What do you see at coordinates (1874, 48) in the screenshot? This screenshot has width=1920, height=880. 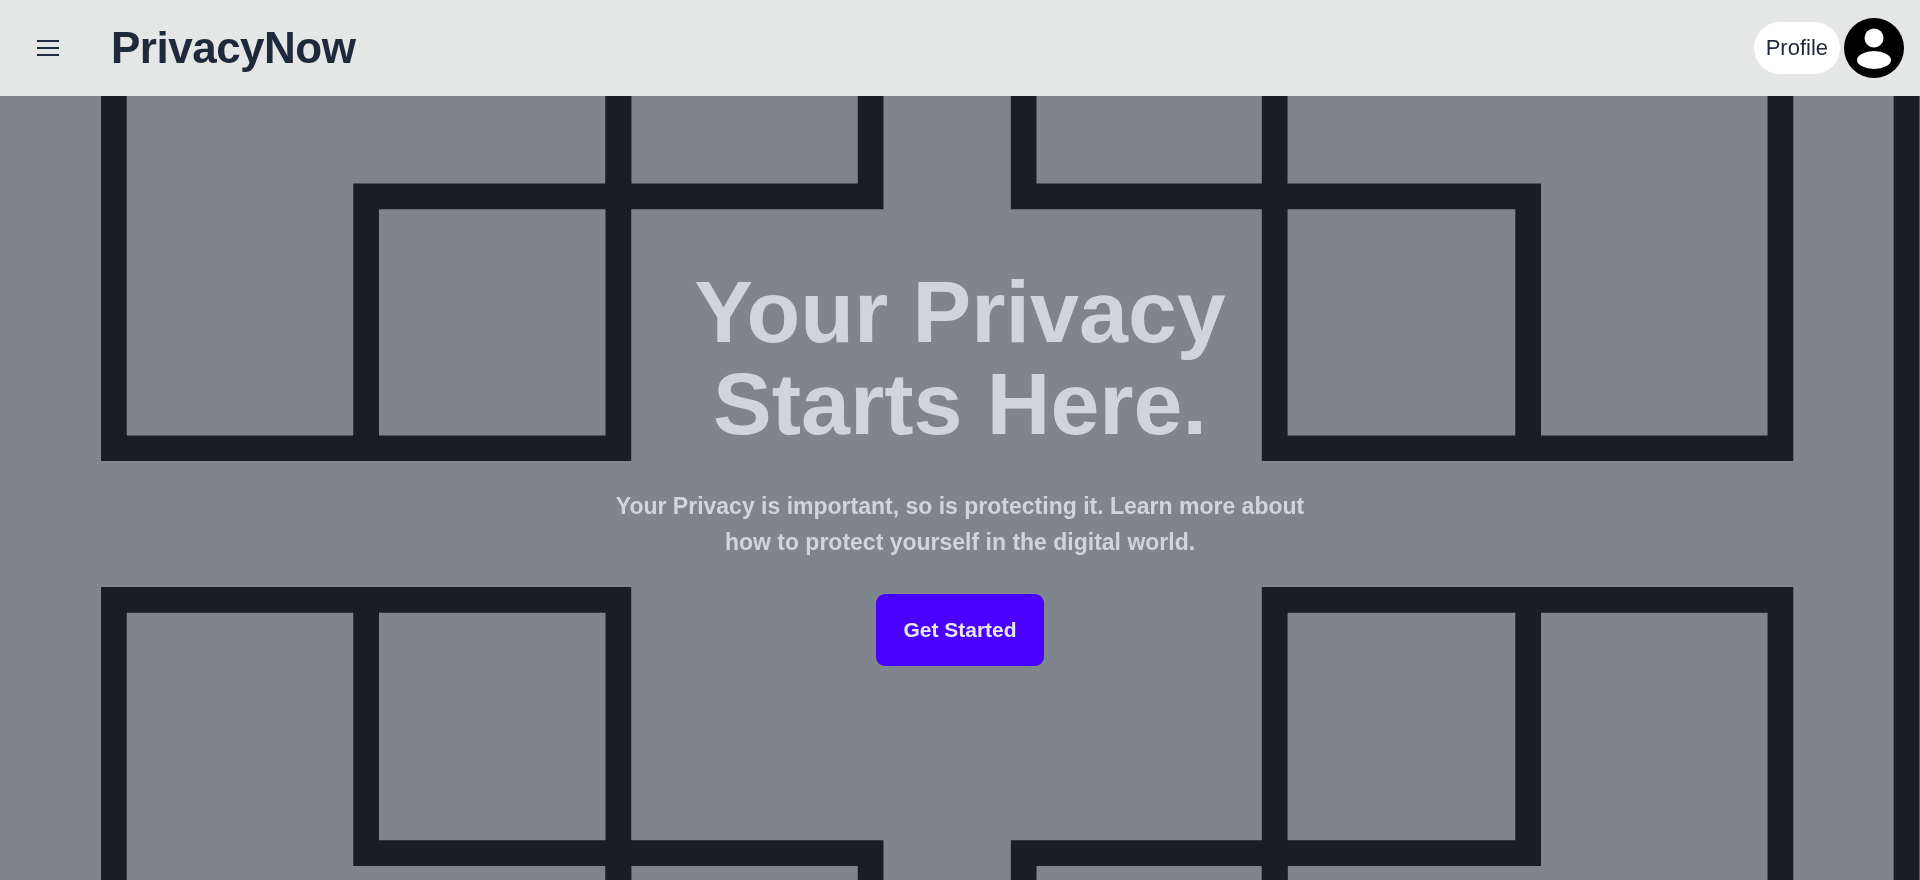 I see `avatar-icon` at bounding box center [1874, 48].